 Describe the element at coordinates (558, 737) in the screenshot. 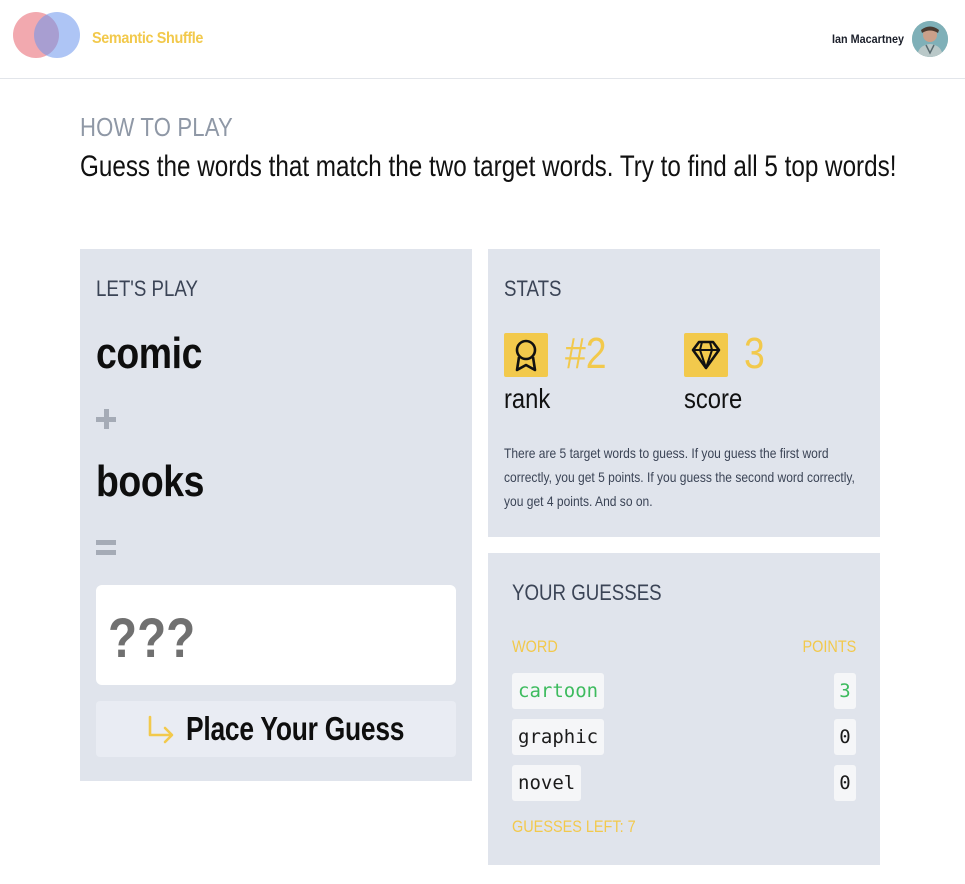

I see `guess-word: graphic` at that location.